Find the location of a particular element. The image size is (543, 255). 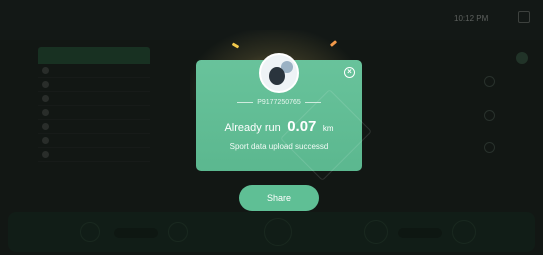

upload-status: Sport data upload successd is located at coordinates (279, 146).